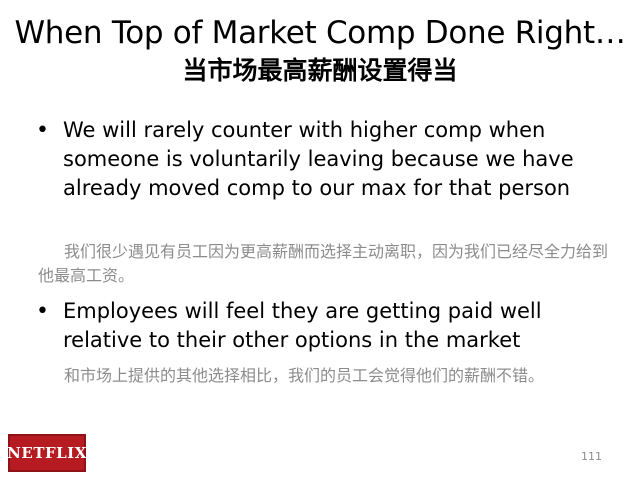 The width and height of the screenshot is (640, 480). I want to click on netflix-logo: NETFLIX, so click(47, 453).